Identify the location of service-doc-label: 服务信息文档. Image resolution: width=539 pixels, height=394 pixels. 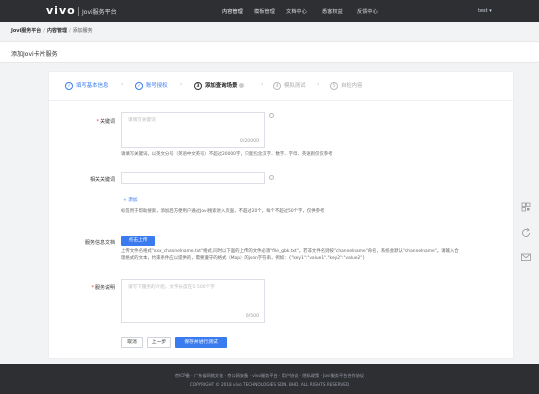
(99, 243).